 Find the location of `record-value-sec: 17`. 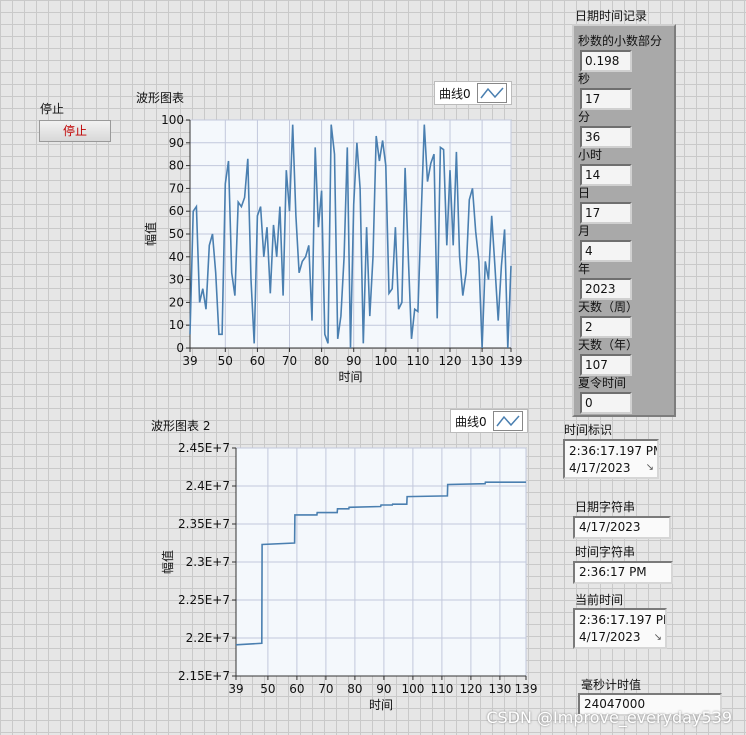

record-value-sec: 17 is located at coordinates (606, 99).